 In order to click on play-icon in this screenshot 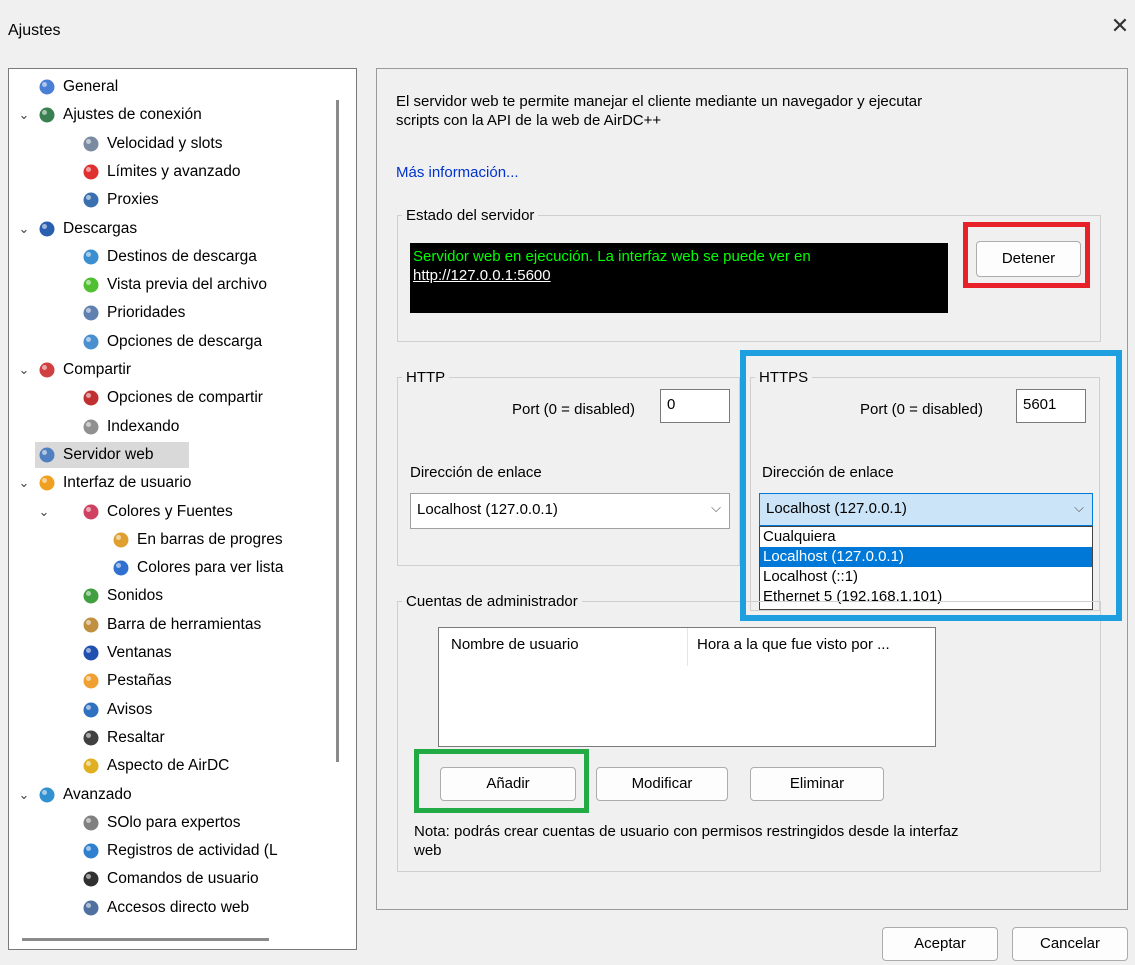, I will do `click(91, 285)`.